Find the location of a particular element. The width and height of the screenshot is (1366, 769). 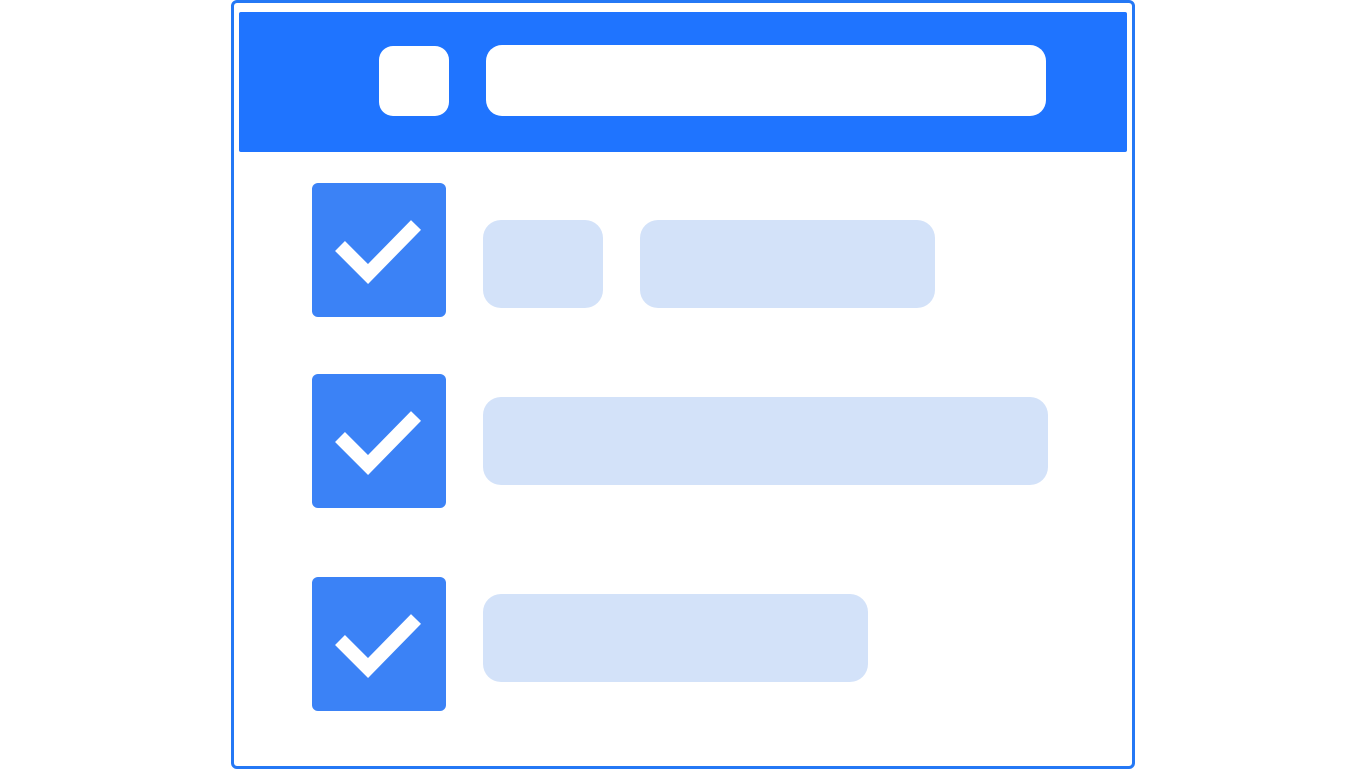

header-bar is located at coordinates (683, 82).